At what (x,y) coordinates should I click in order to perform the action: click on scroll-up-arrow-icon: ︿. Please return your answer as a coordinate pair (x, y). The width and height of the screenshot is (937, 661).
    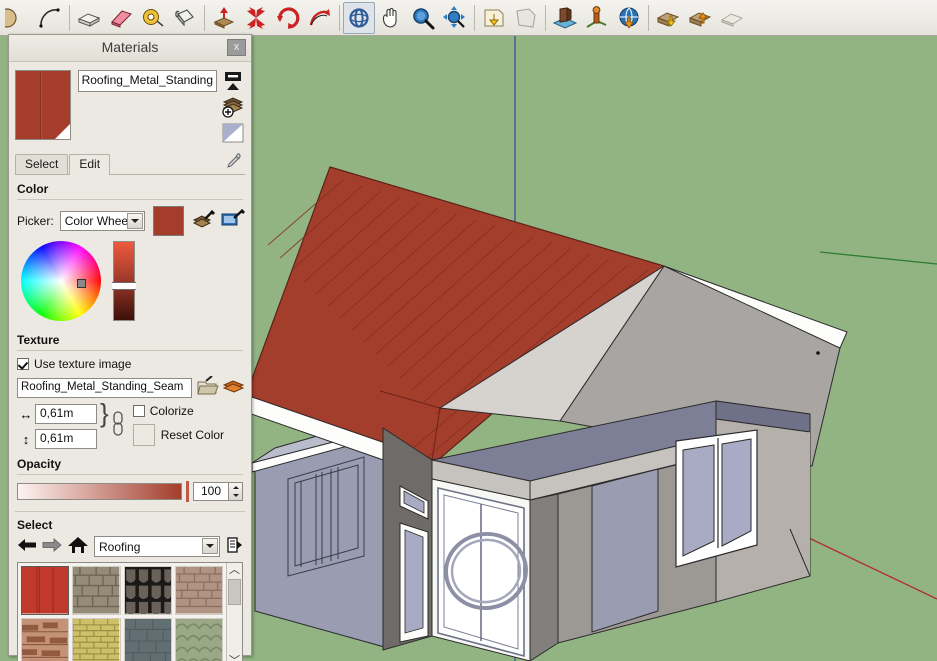
    Looking at the image, I should click on (234, 570).